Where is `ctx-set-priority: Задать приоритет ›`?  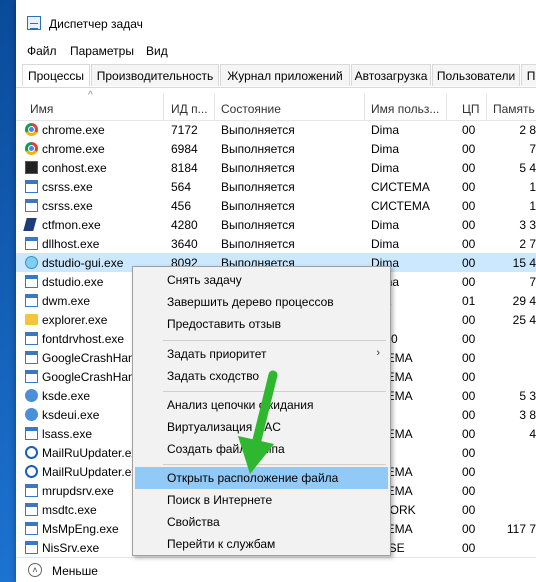 ctx-set-priority: Задать приоритет › is located at coordinates (261, 354).